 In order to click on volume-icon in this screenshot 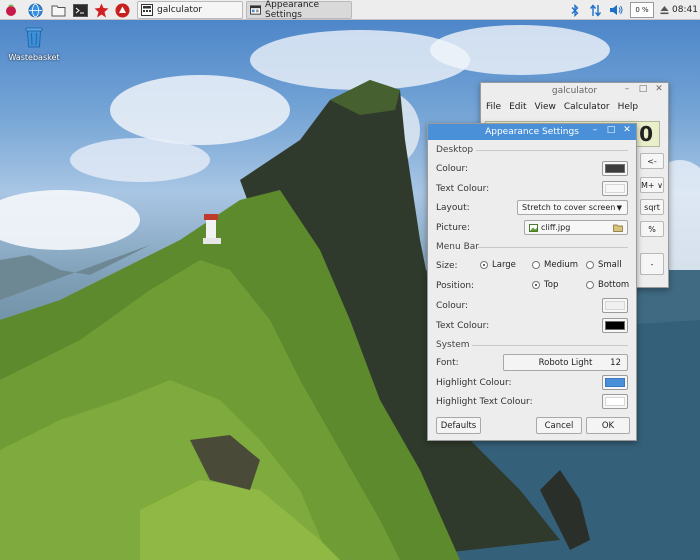, I will do `click(616, 10)`.